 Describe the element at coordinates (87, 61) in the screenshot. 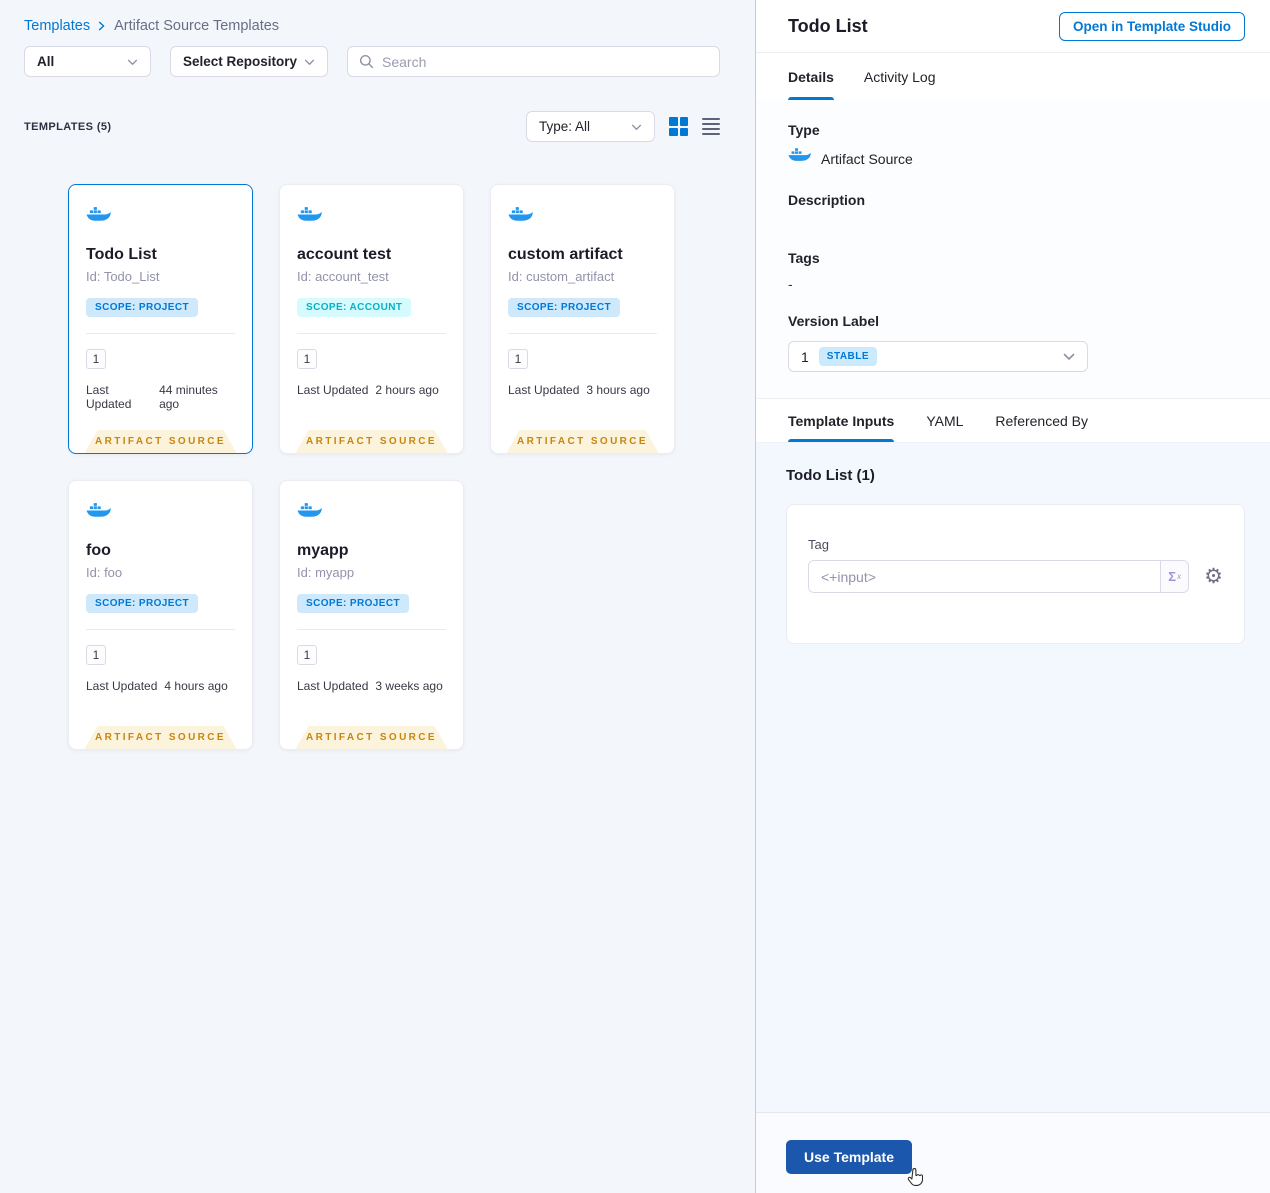

I see `scope-filter-dropdown: All` at that location.